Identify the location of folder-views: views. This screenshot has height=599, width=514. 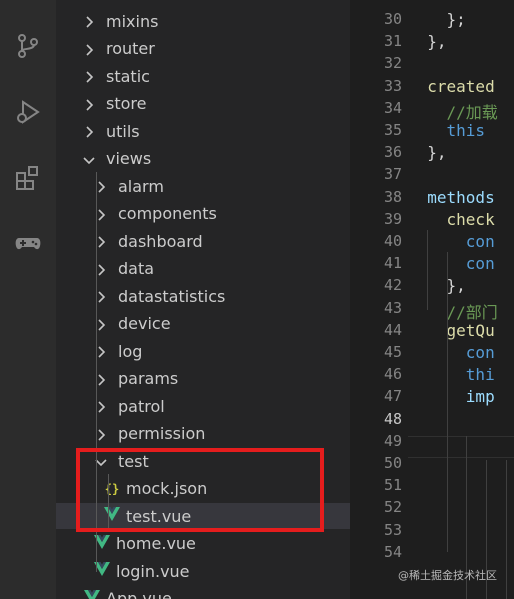
(203, 159).